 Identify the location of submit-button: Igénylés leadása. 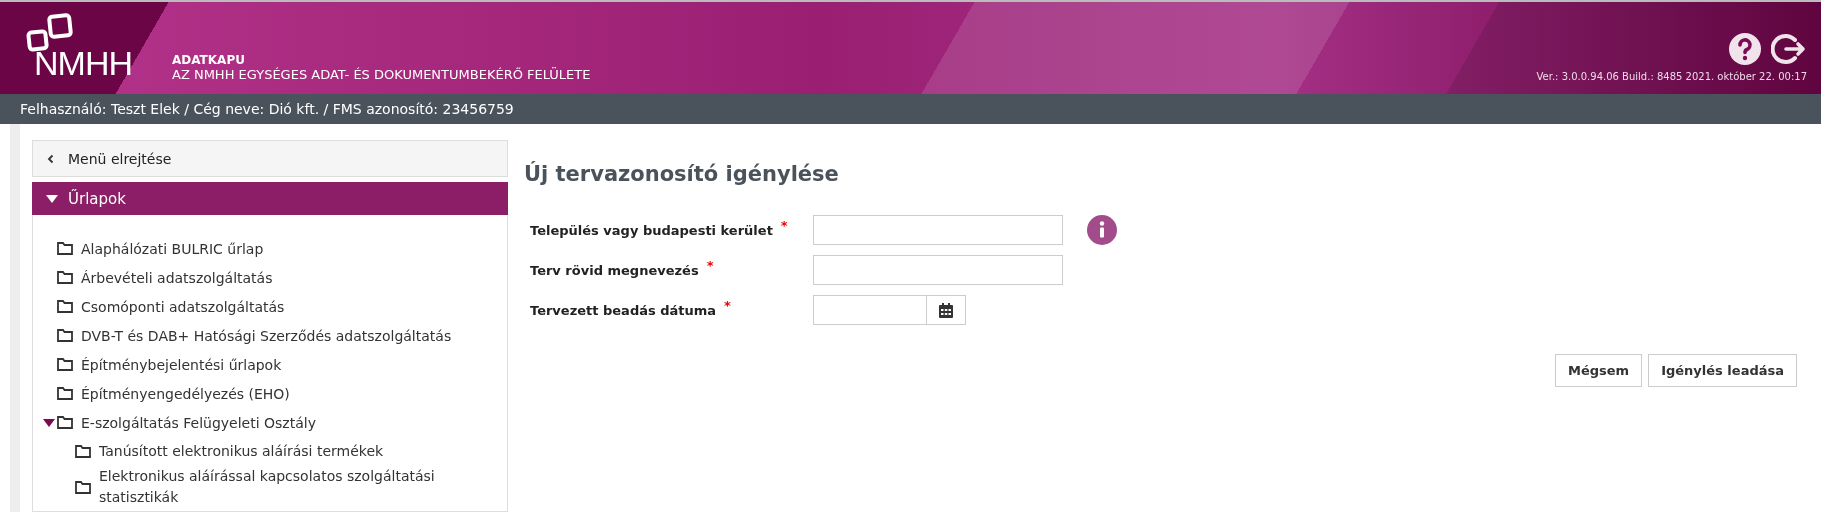
(1722, 370).